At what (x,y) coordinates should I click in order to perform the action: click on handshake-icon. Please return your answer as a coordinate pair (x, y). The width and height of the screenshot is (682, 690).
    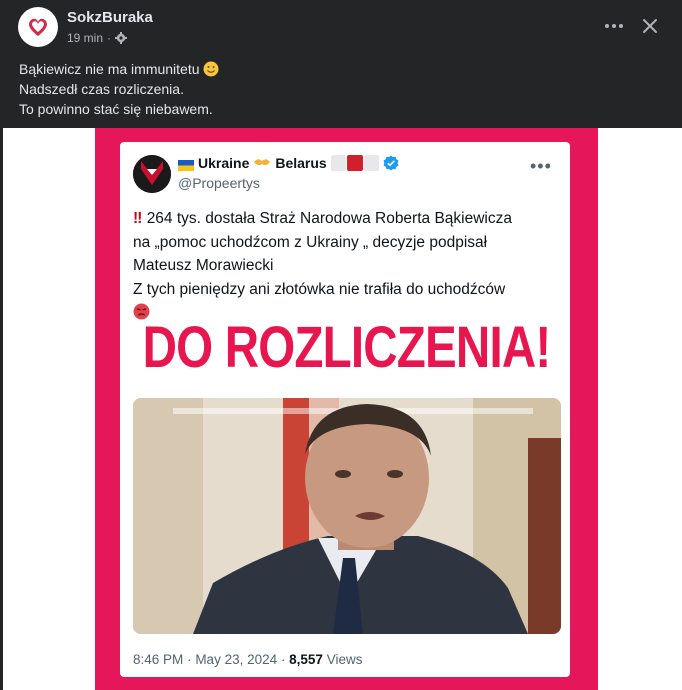
    Looking at the image, I should click on (262, 163).